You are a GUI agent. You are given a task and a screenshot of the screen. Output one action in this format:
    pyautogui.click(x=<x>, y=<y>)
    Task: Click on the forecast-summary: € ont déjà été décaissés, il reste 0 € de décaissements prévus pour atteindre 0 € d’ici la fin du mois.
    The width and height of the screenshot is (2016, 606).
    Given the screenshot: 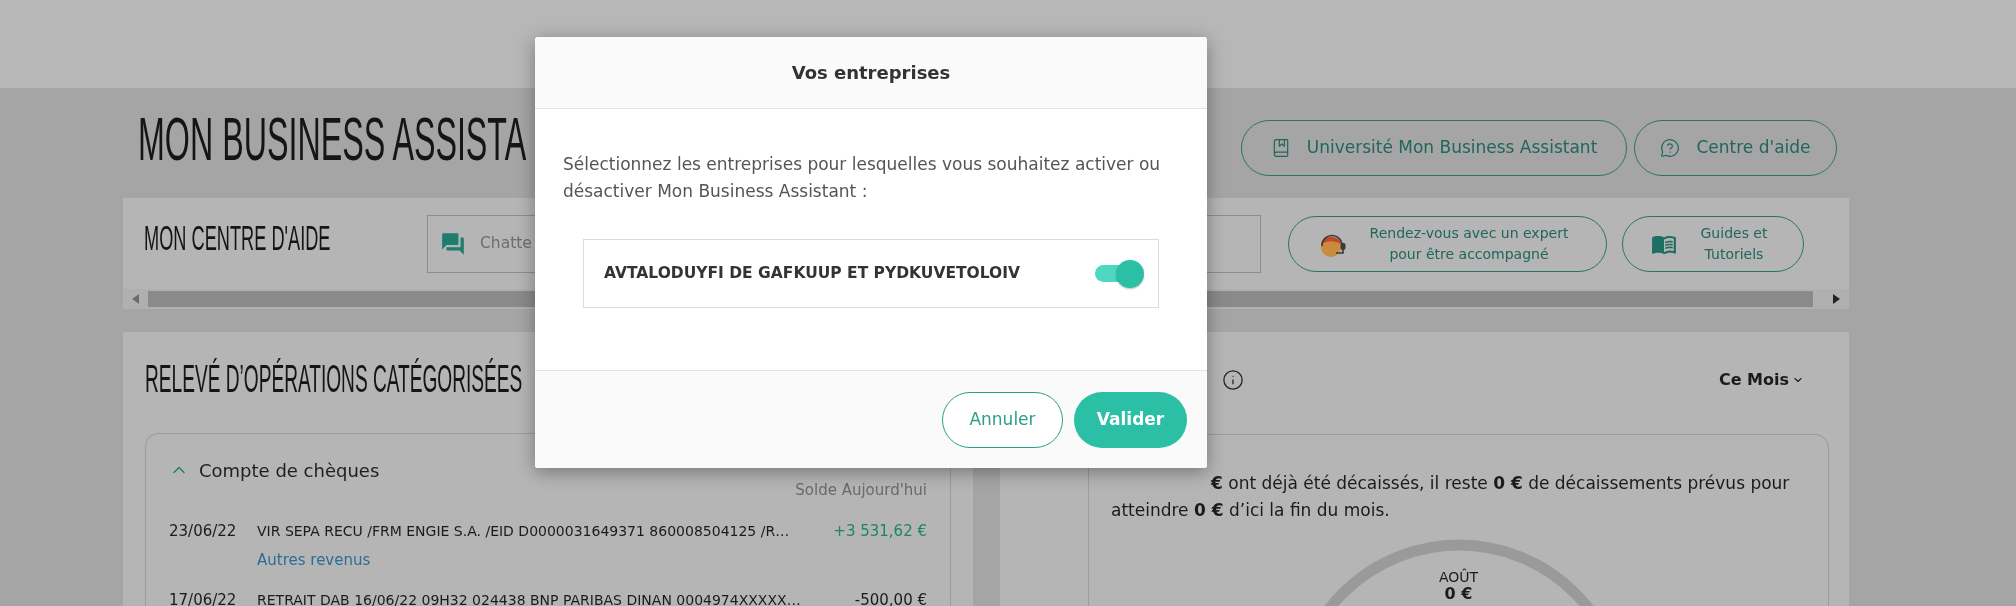 What is the action you would take?
    pyautogui.click(x=1451, y=497)
    